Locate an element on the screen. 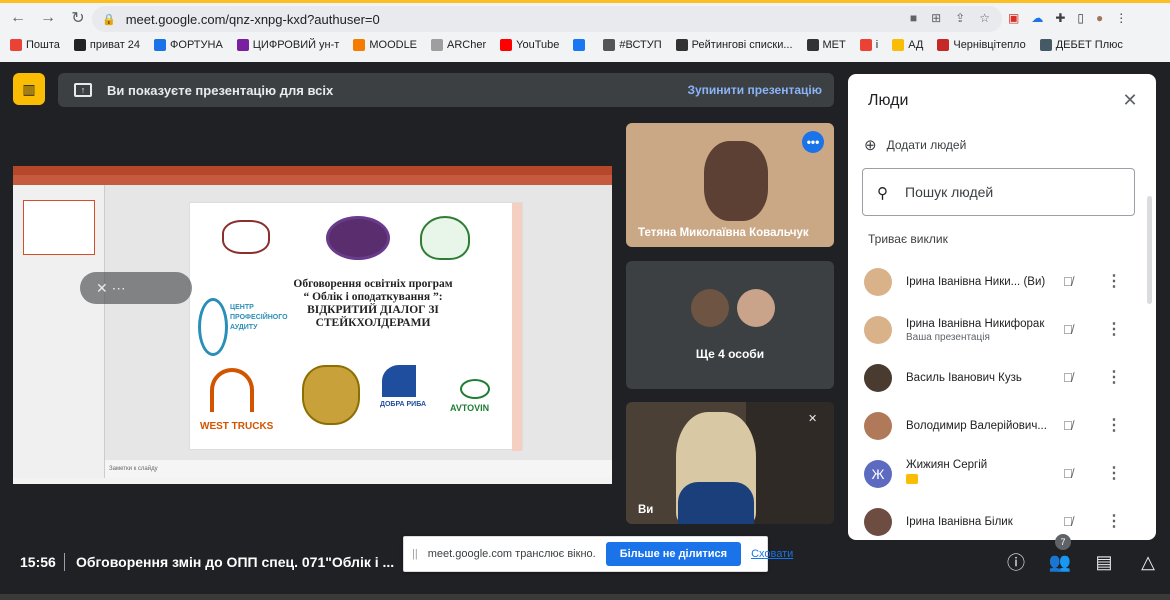  bookmark-item: Пошта is located at coordinates (35, 45).